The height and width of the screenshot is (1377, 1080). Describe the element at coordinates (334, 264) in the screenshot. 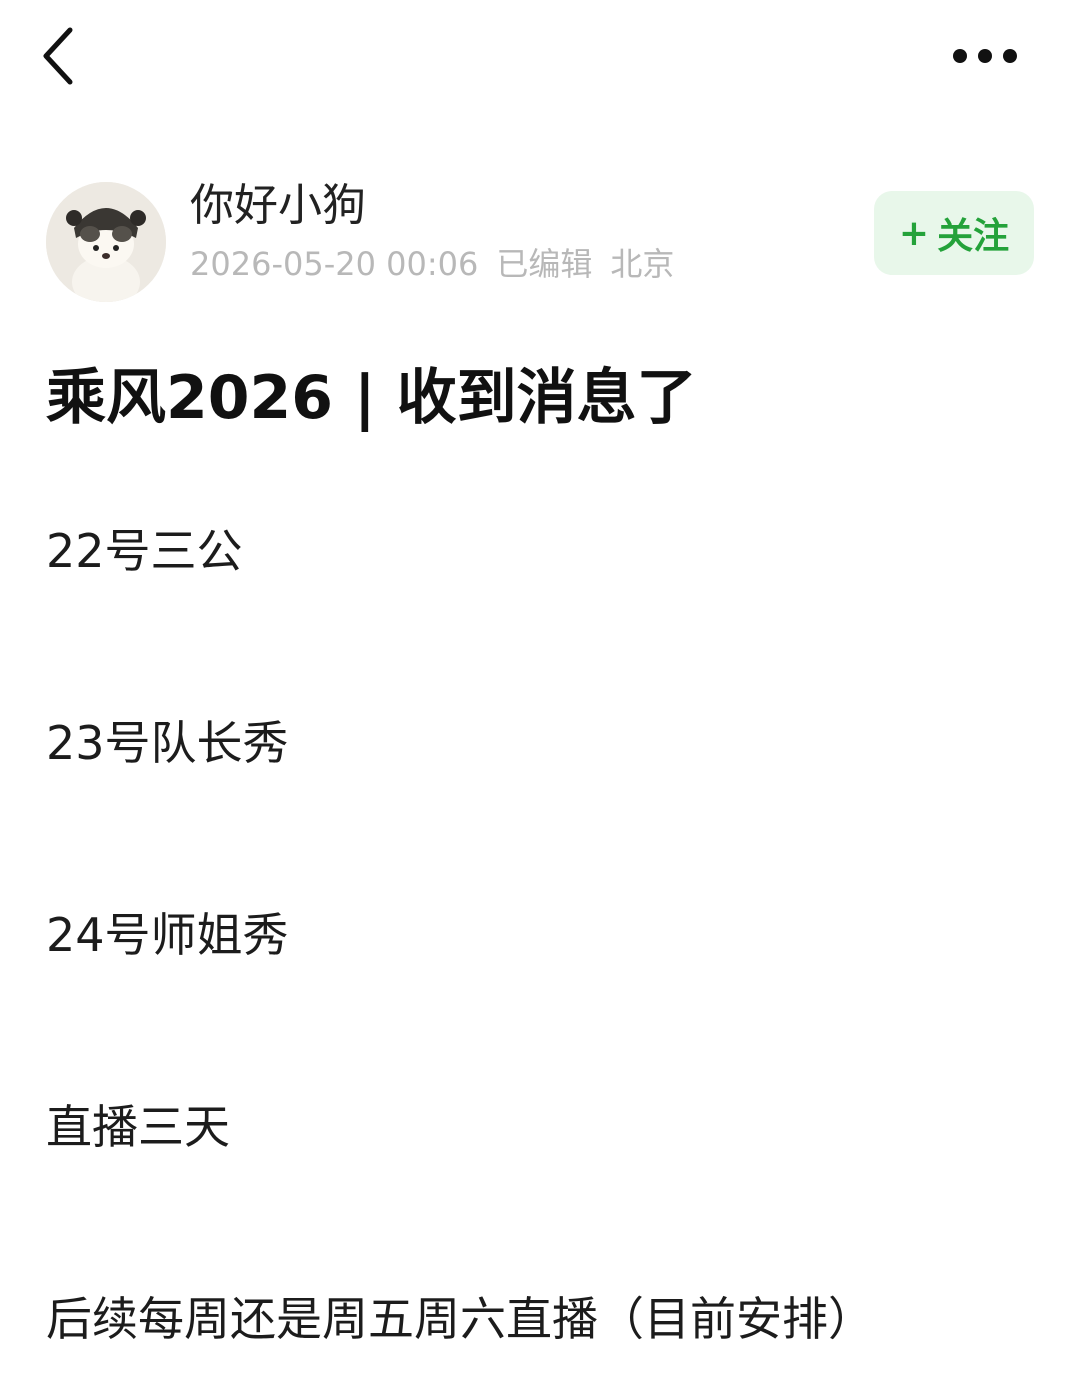

I see `post-timestamp: 2026-05-20 00:06` at that location.